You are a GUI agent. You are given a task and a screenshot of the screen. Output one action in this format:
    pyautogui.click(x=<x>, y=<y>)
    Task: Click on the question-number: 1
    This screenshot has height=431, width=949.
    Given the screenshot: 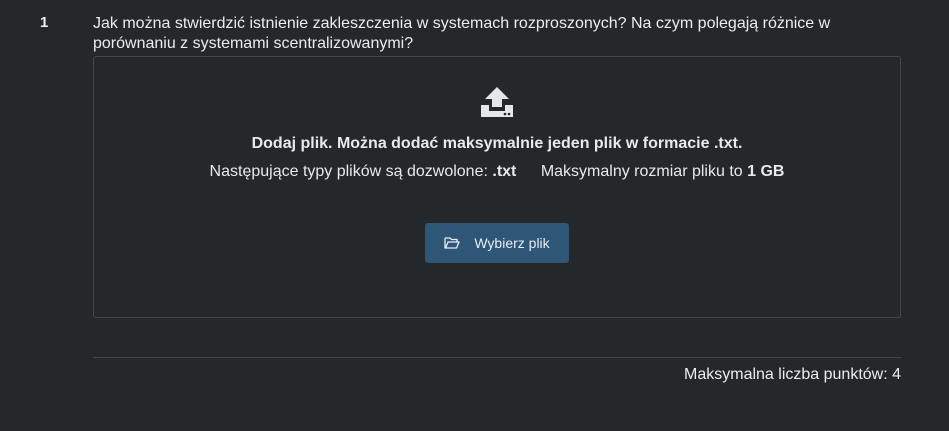 What is the action you would take?
    pyautogui.click(x=44, y=22)
    